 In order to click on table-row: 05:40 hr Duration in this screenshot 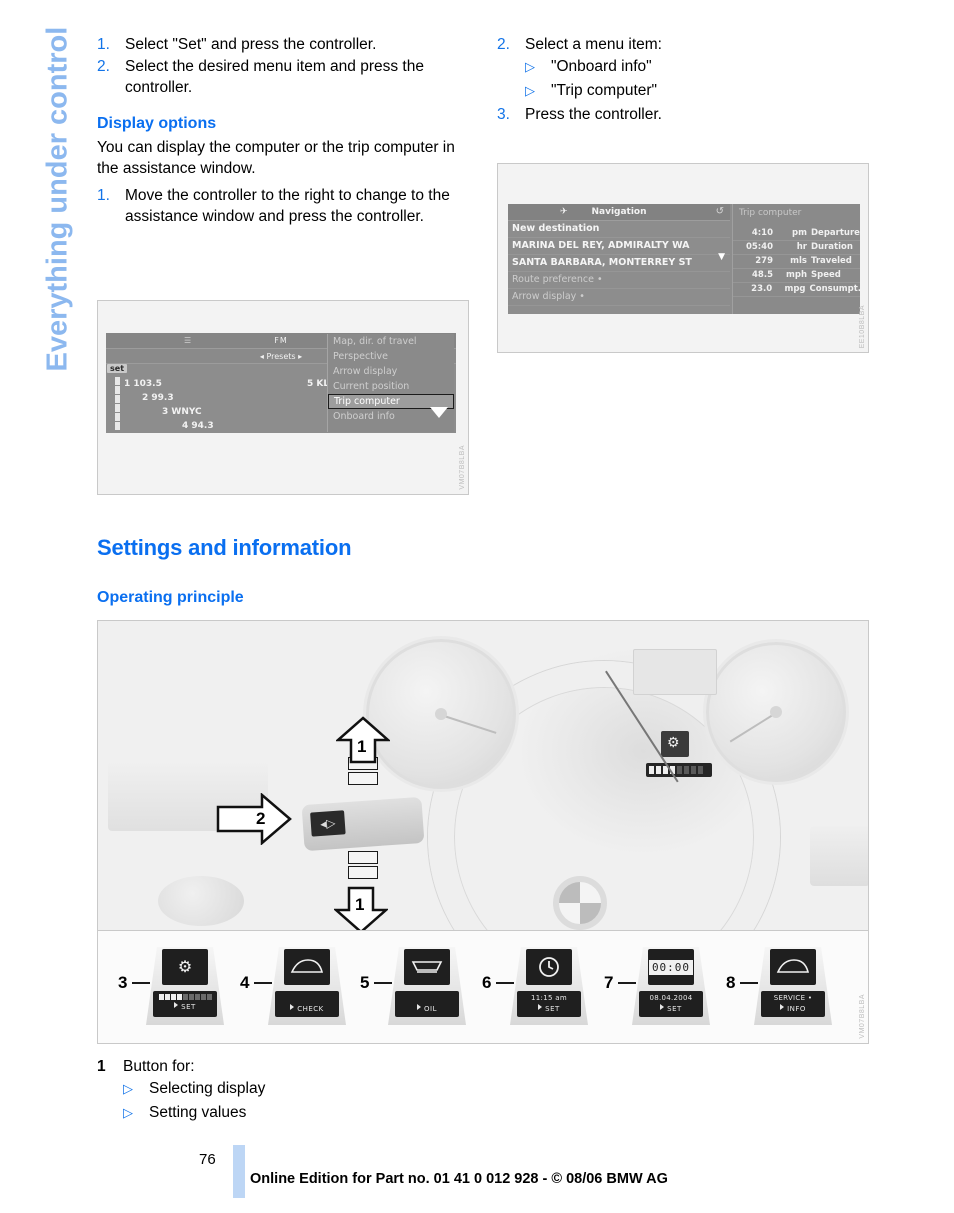, I will do `click(796, 248)`.